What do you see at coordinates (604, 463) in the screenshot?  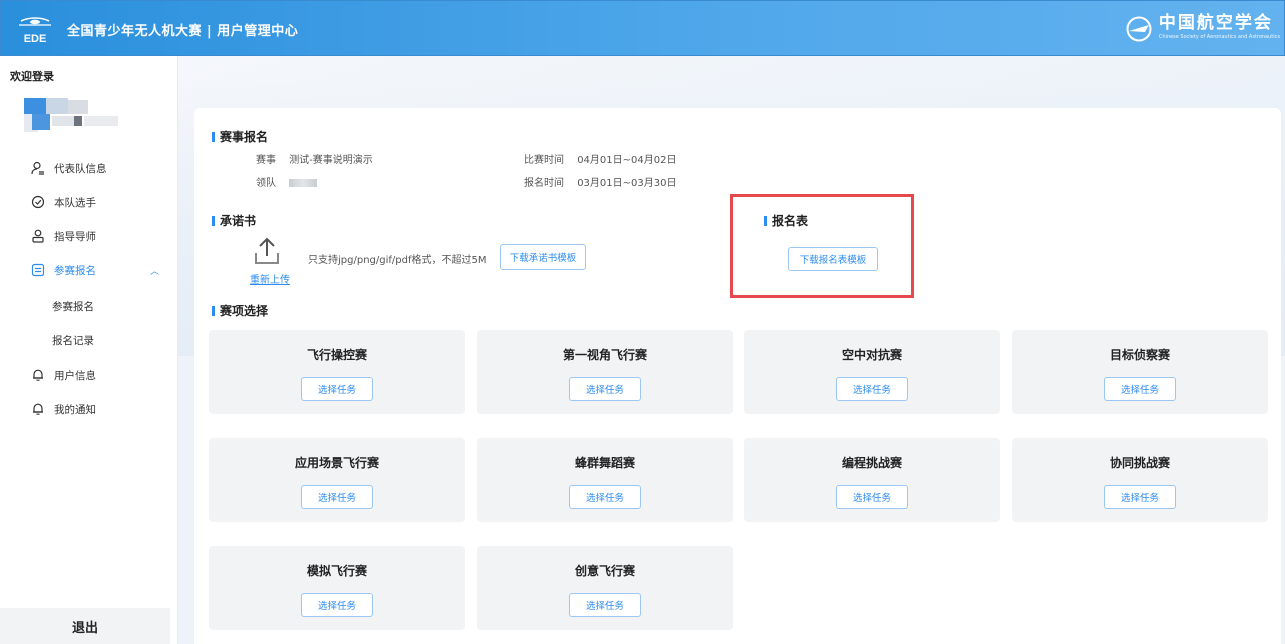 I see `event-name: 蜂群舞蹈赛` at bounding box center [604, 463].